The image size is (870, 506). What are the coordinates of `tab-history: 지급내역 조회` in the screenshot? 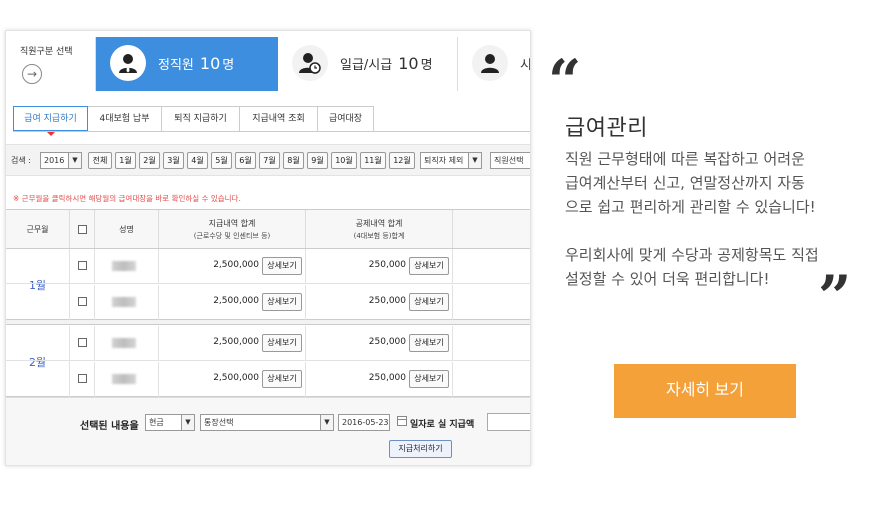 It's located at (279, 119).